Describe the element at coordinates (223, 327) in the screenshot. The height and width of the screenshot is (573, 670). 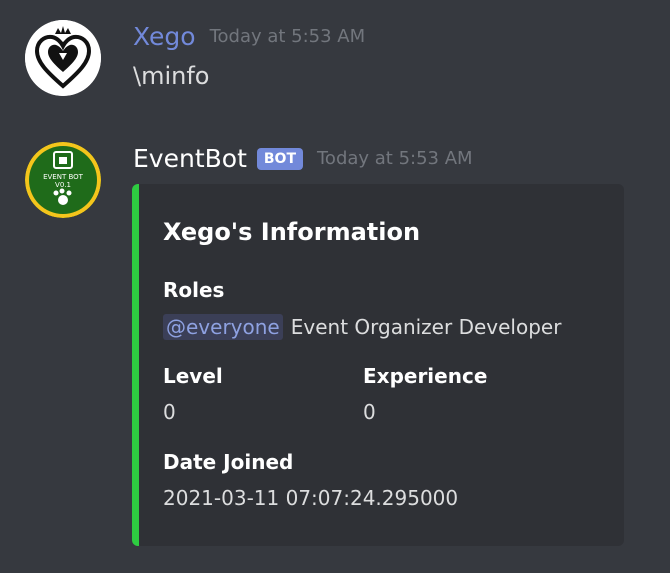
I see `role-mention-everyone: @everyone` at that location.